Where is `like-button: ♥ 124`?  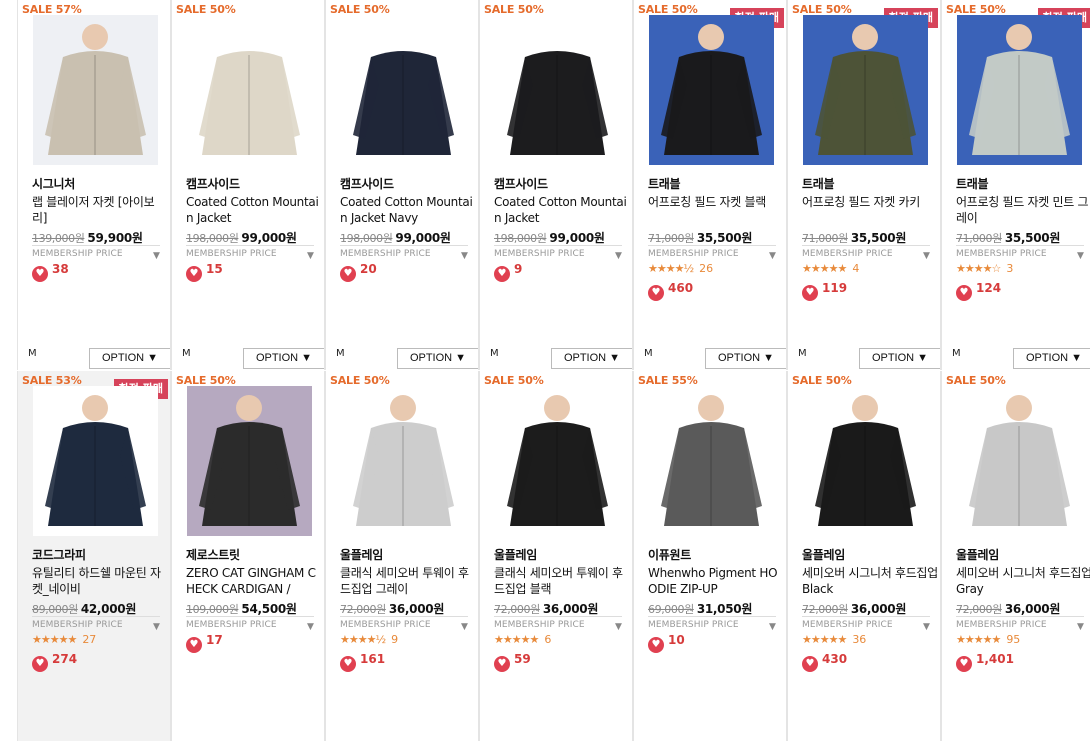 like-button: ♥ 124 is located at coordinates (978, 291).